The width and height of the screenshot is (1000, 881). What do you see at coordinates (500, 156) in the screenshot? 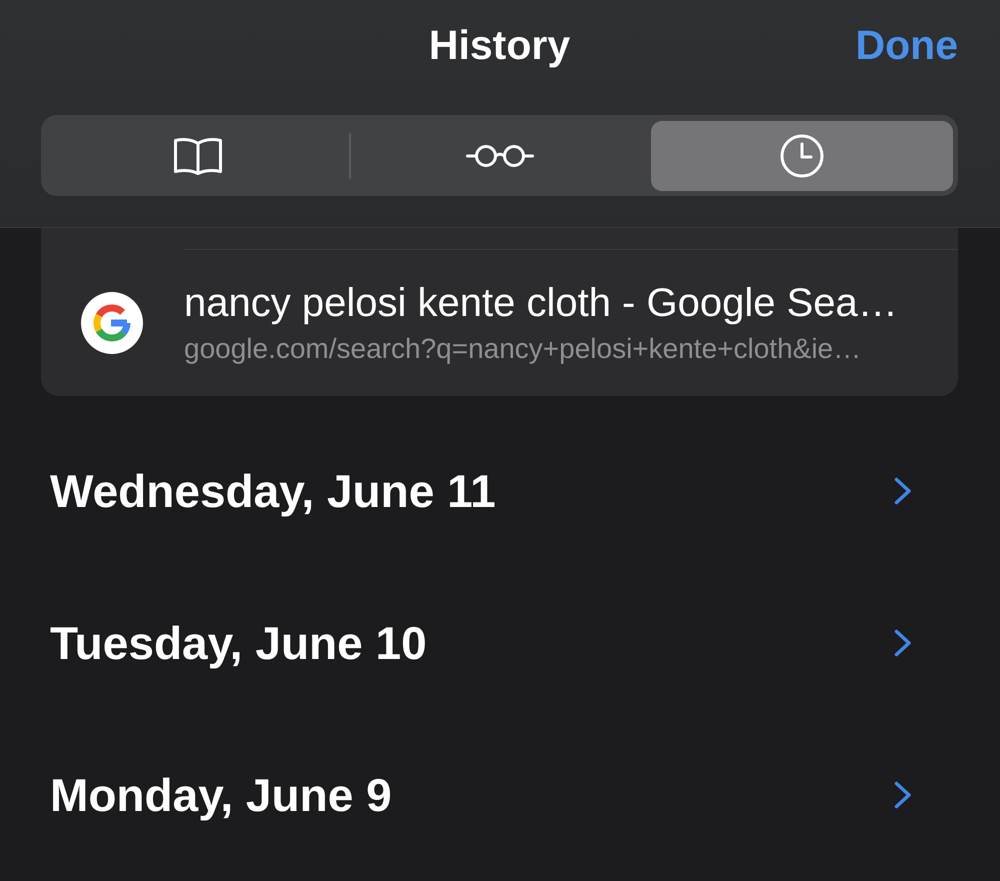
I see `glasses-icon` at bounding box center [500, 156].